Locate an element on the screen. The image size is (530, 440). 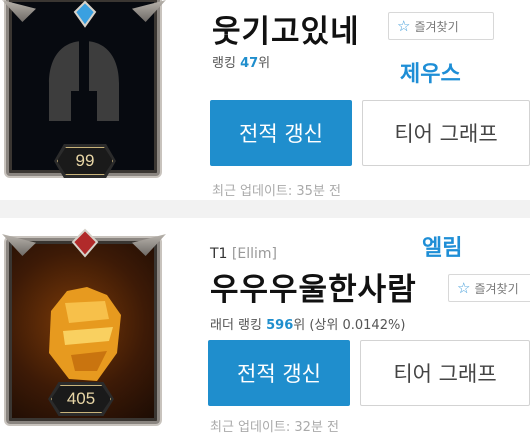
rank-suffix: 위 is located at coordinates (264, 63).